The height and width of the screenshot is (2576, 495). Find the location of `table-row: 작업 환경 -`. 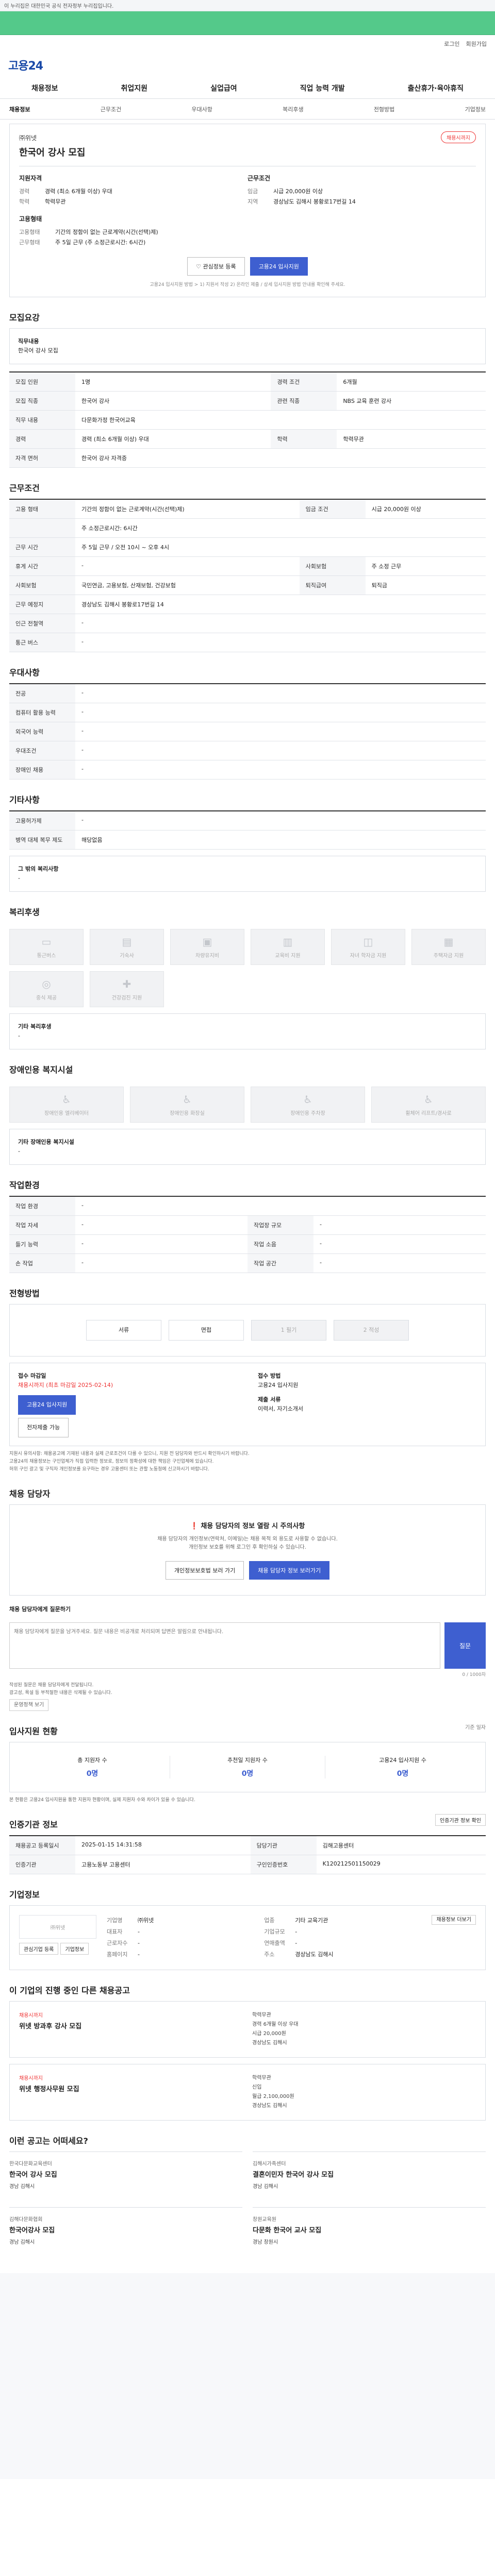

table-row: 작업 환경 - is located at coordinates (247, 1206).